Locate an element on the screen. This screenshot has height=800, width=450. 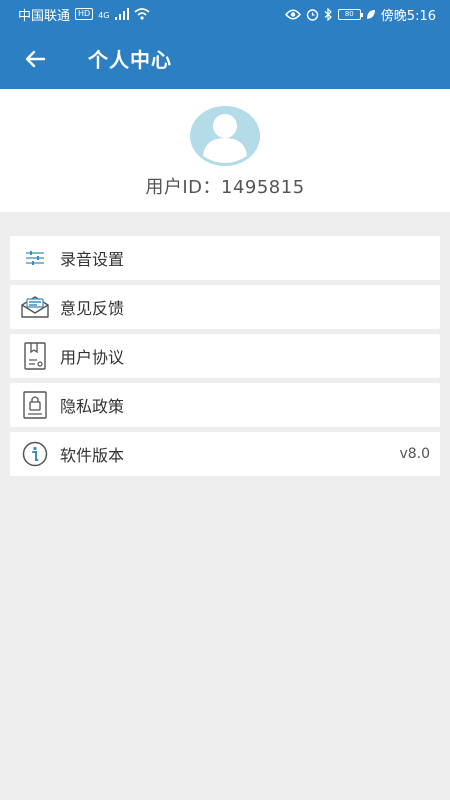
menu-item-user-agreement: 用户协议 is located at coordinates (225, 356).